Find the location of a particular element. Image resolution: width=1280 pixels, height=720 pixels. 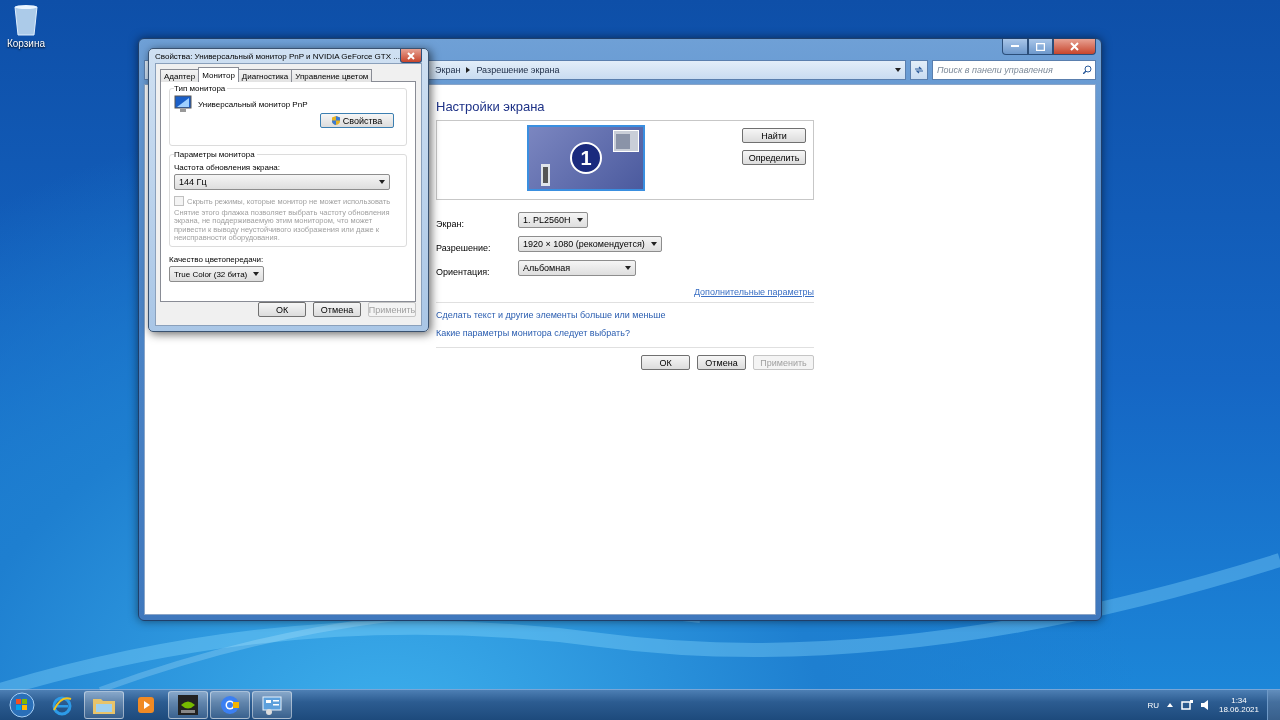

field-label: Качество цветопередачи: is located at coordinates (217, 259).